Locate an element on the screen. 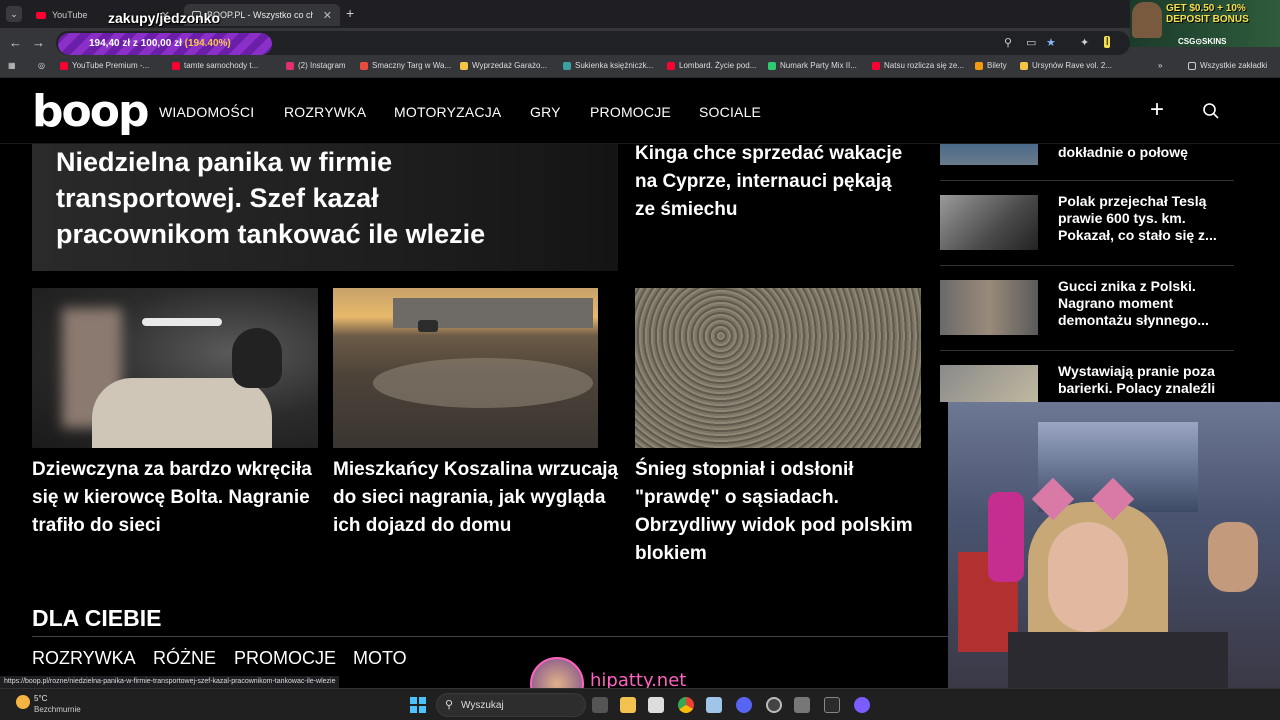  chrome-icon is located at coordinates (686, 705).